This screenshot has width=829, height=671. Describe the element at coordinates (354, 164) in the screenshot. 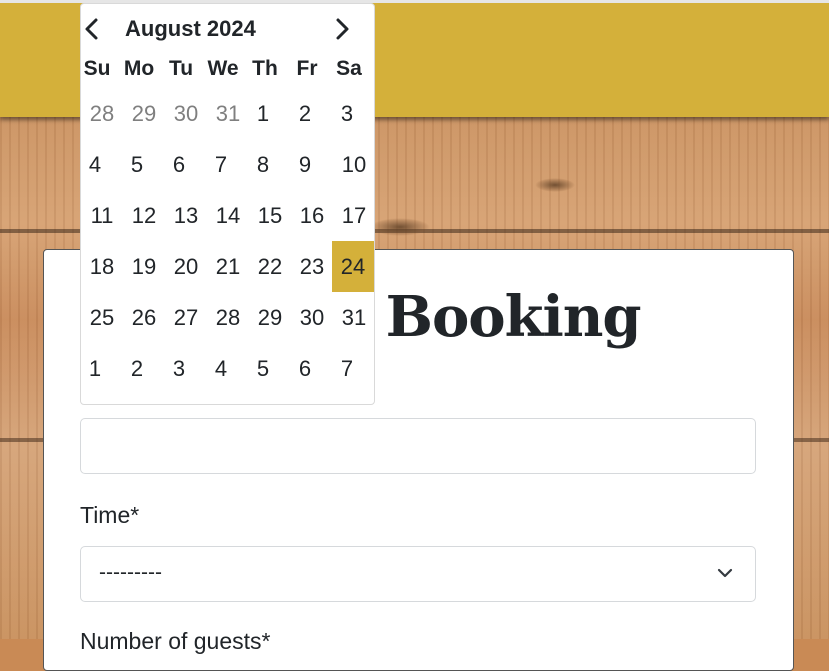

I see `calendar-day: 10` at that location.